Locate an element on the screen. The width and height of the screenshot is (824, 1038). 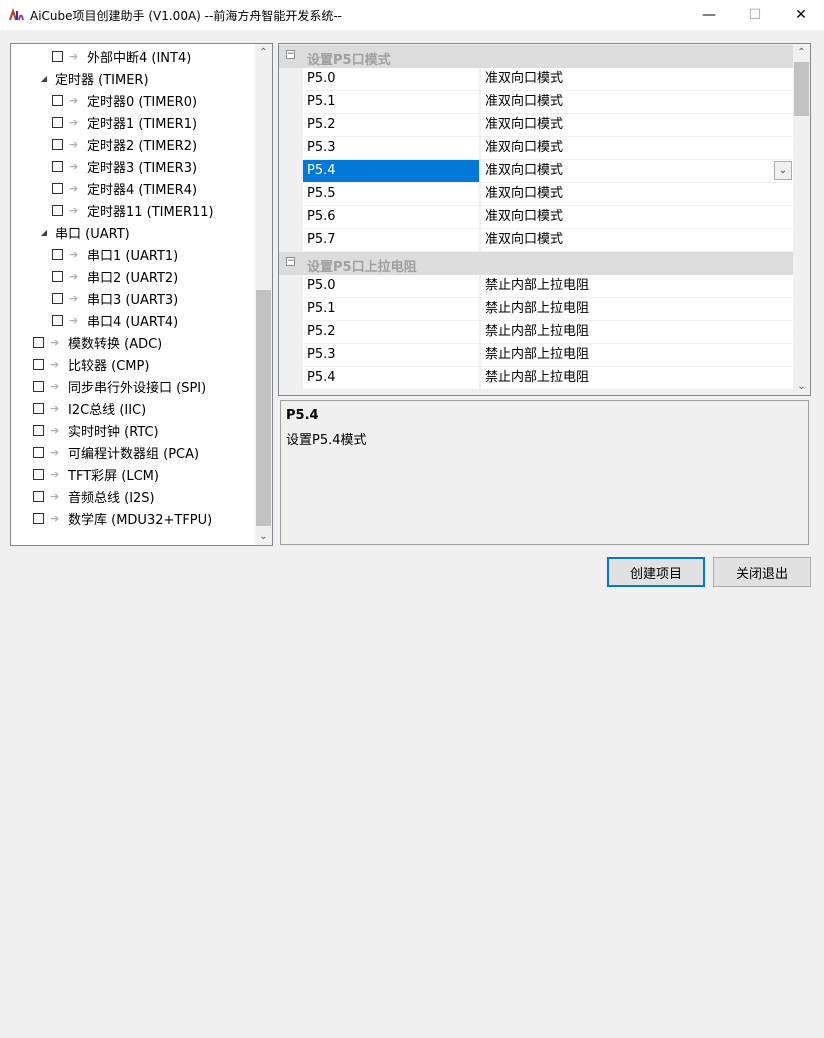
tree-item: ➔ 定时器2 (TIMER2) is located at coordinates (124, 144).